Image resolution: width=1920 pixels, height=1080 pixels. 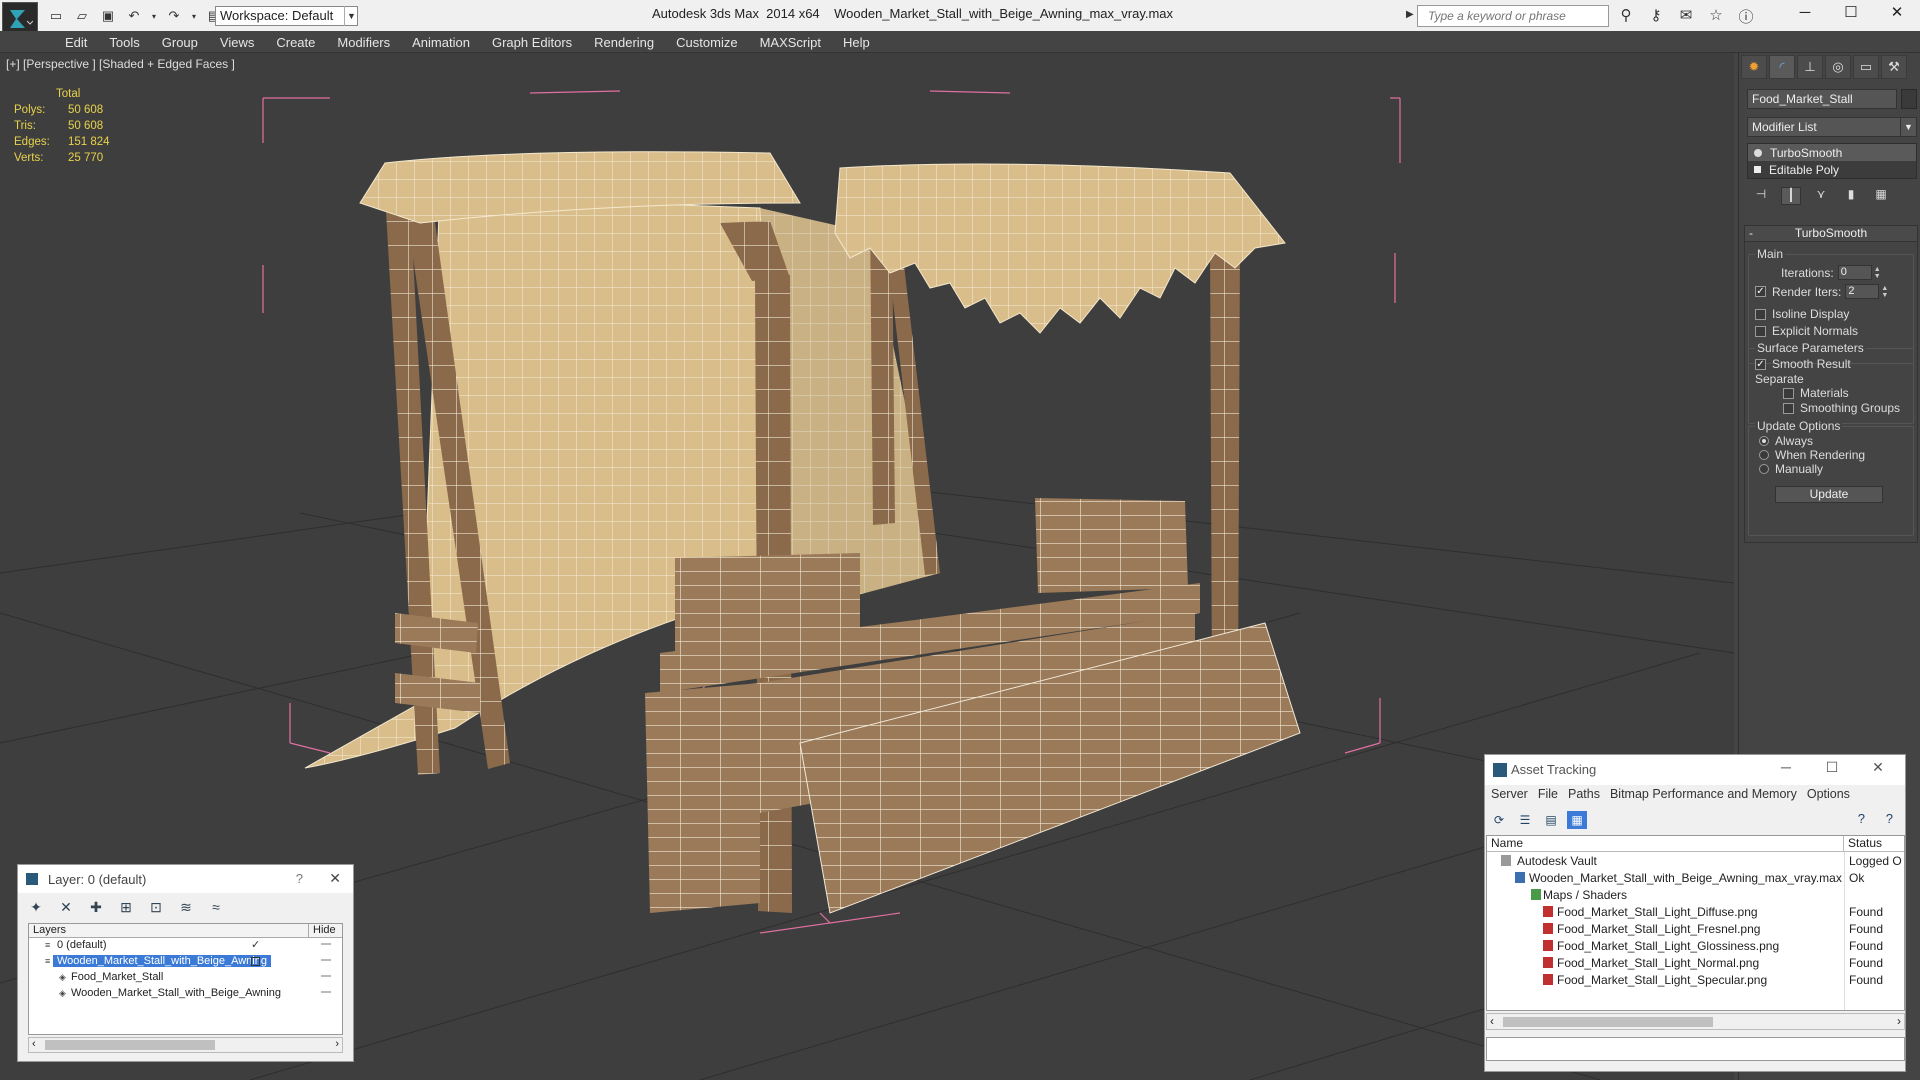 I want to click on display-tab-icon: ▭, so click(x=1866, y=67).